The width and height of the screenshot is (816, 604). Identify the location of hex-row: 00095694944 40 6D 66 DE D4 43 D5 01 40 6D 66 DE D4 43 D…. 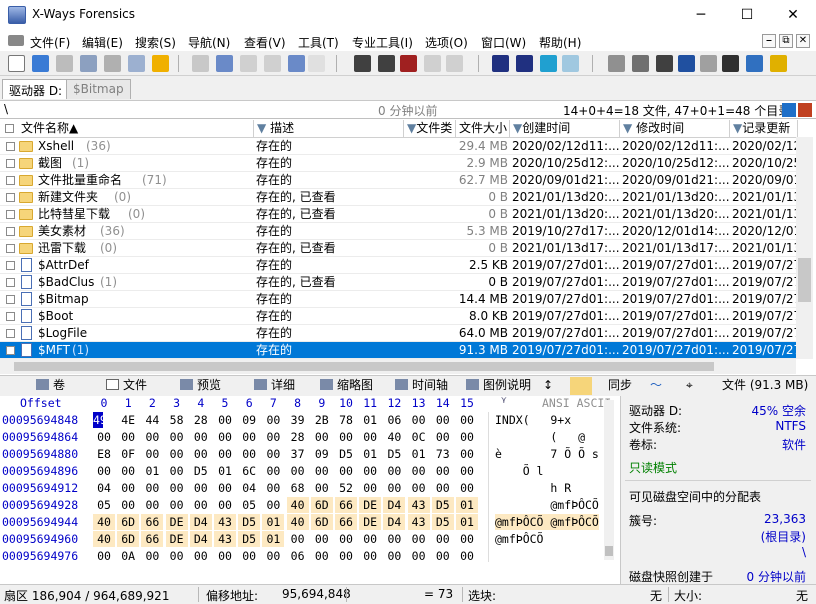
(300, 522).